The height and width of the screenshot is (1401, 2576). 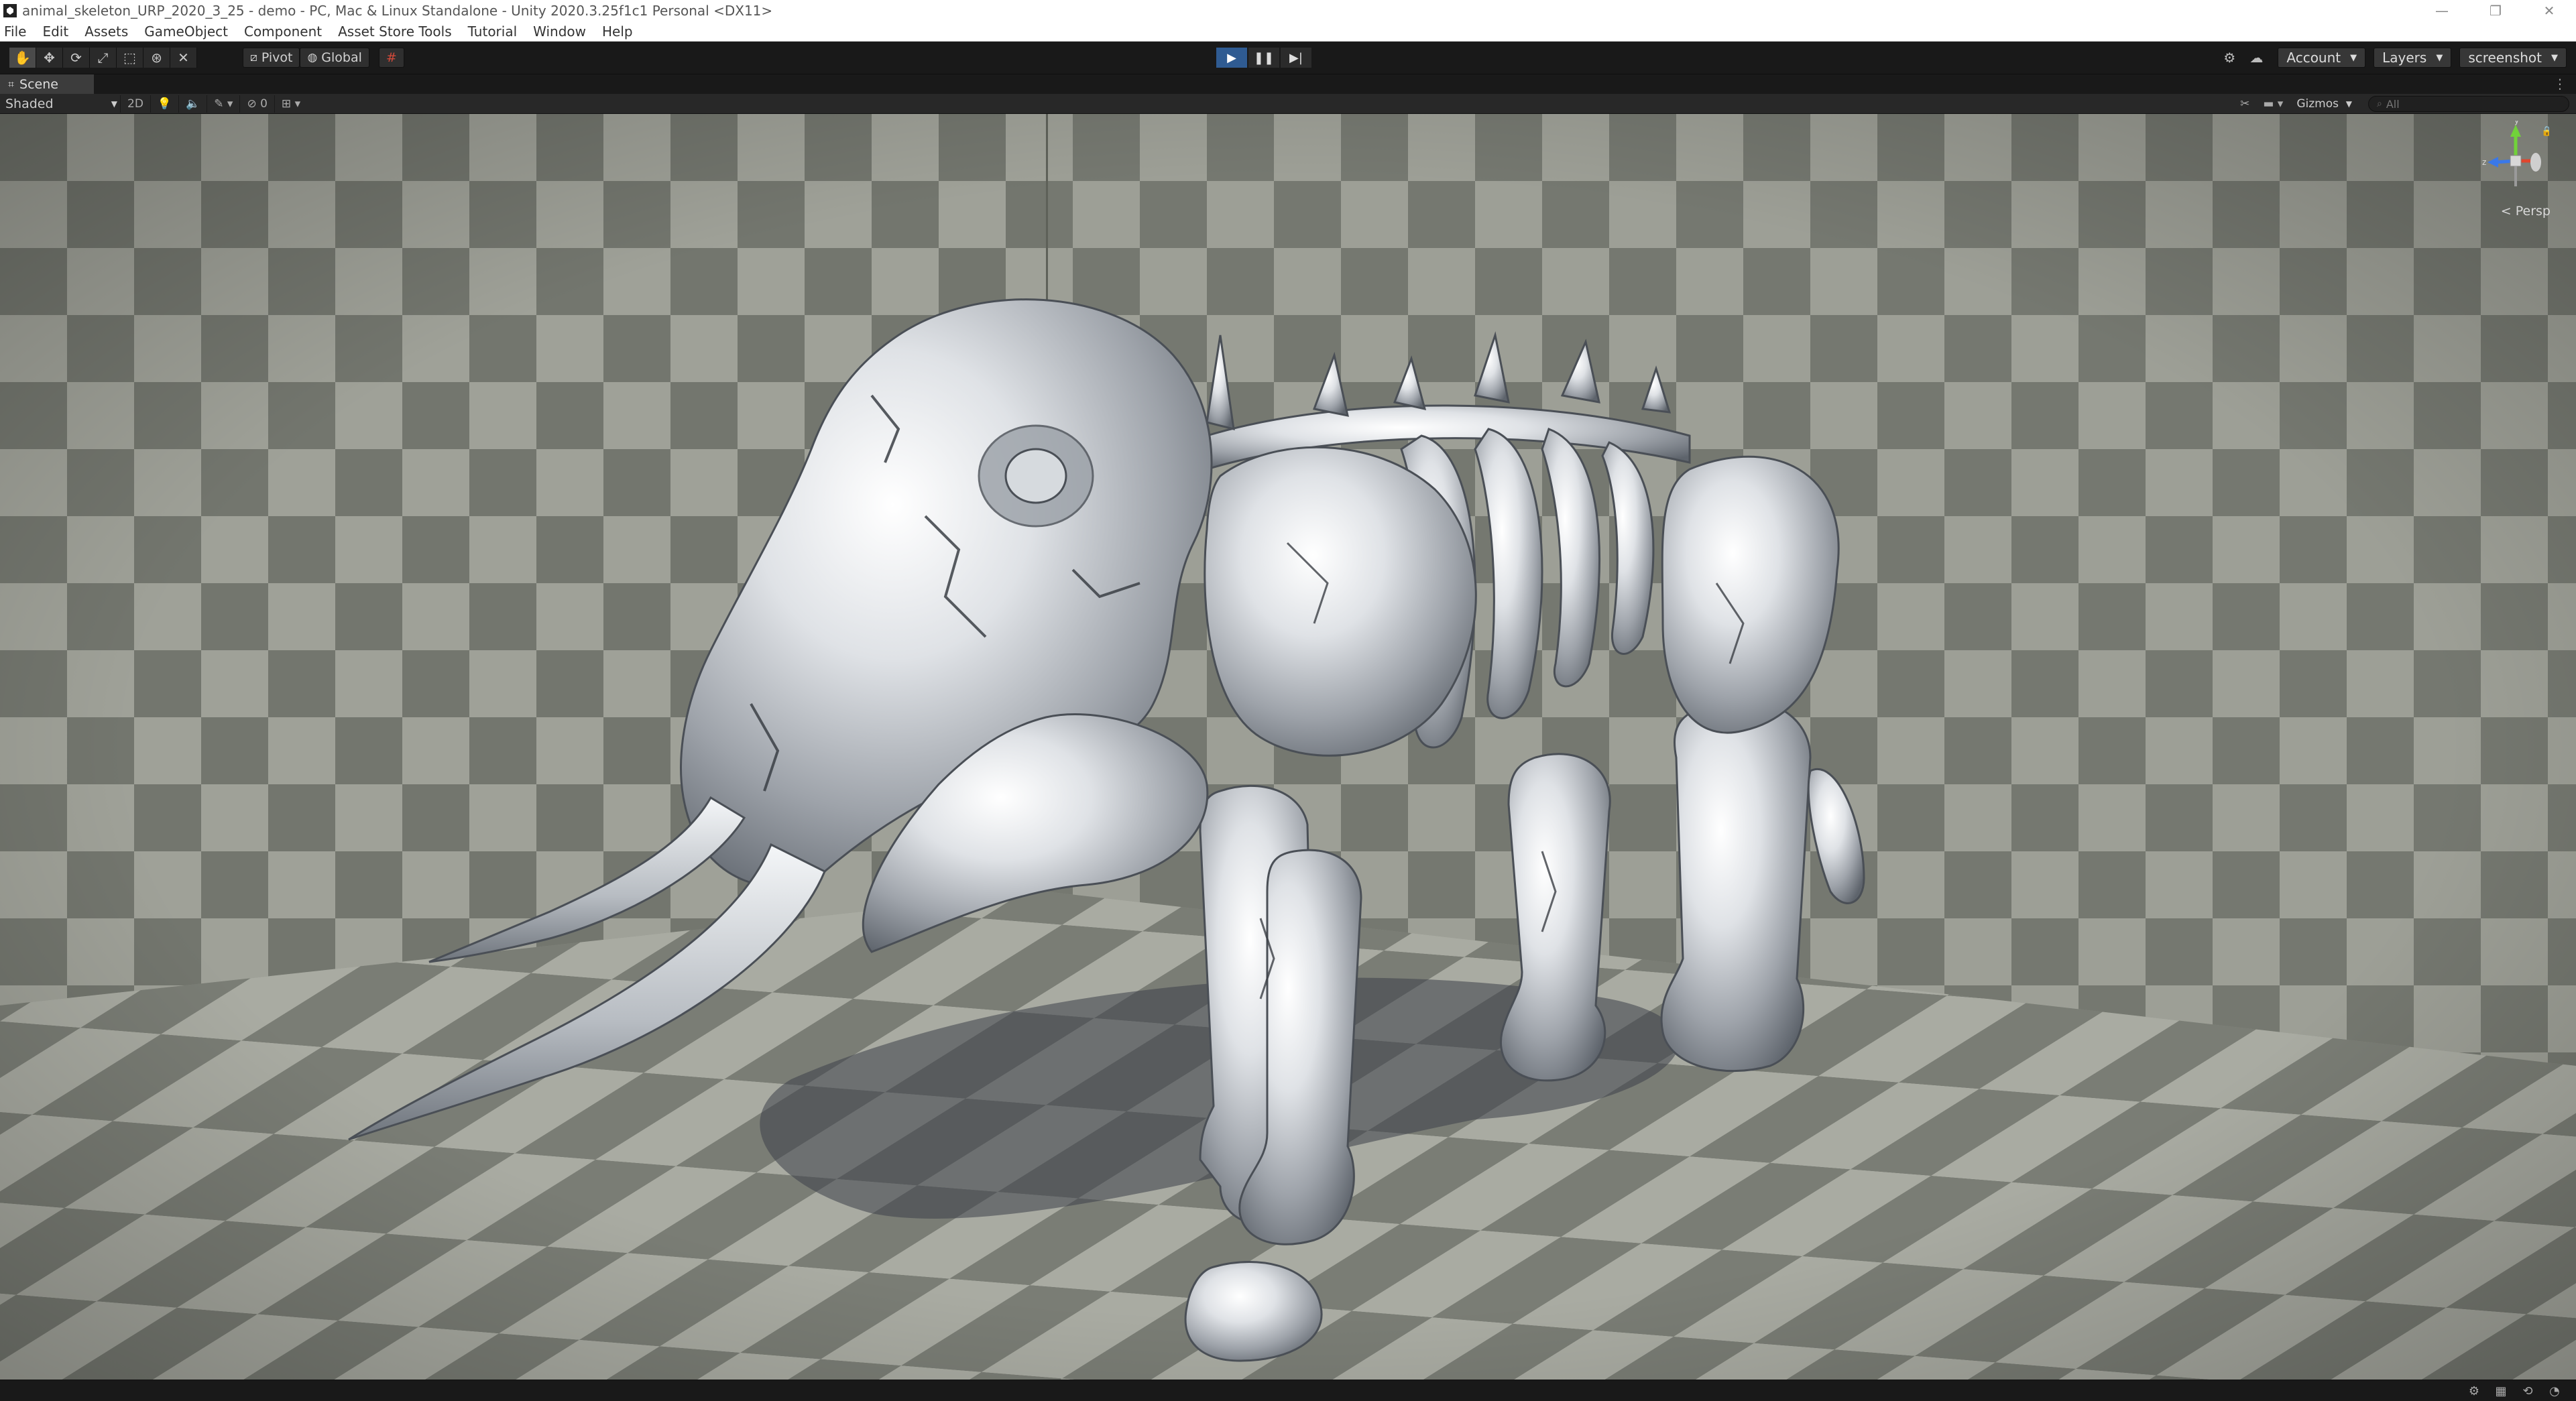 What do you see at coordinates (29, 103) in the screenshot?
I see `shading-mode-label: Shaded` at bounding box center [29, 103].